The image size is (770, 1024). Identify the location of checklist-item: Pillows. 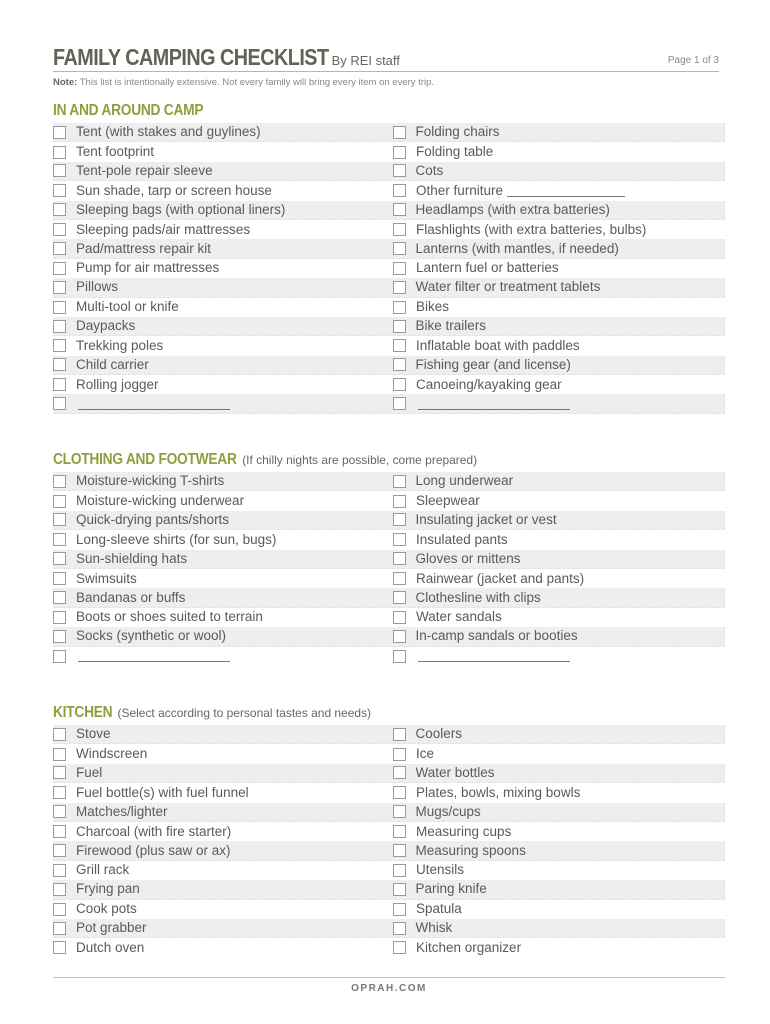
(223, 287).